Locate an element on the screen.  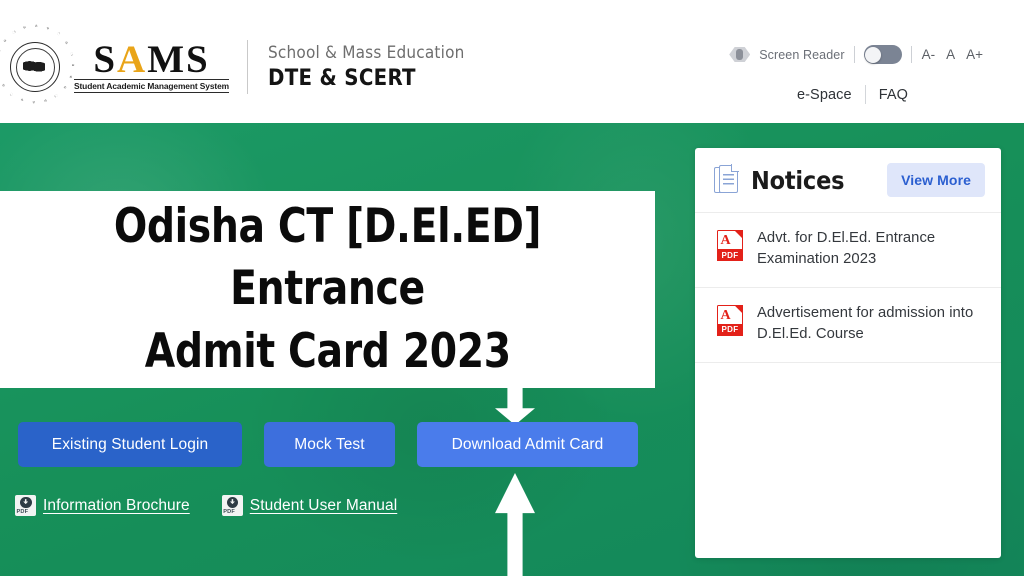
accessibility-toolbar: Screen Reader A- A A+ is located at coordinates (856, 54).